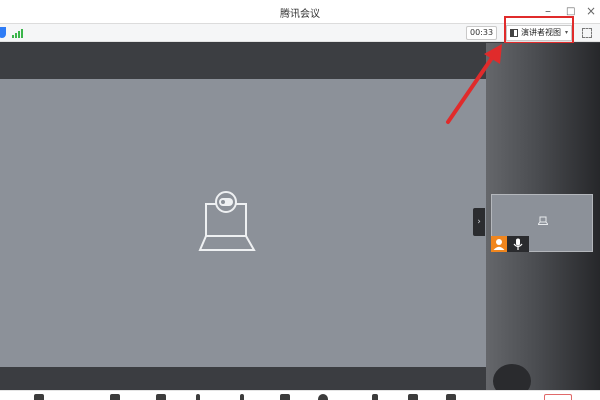 The image size is (600, 400). Describe the element at coordinates (518, 244) in the screenshot. I see `mic-icon` at that location.